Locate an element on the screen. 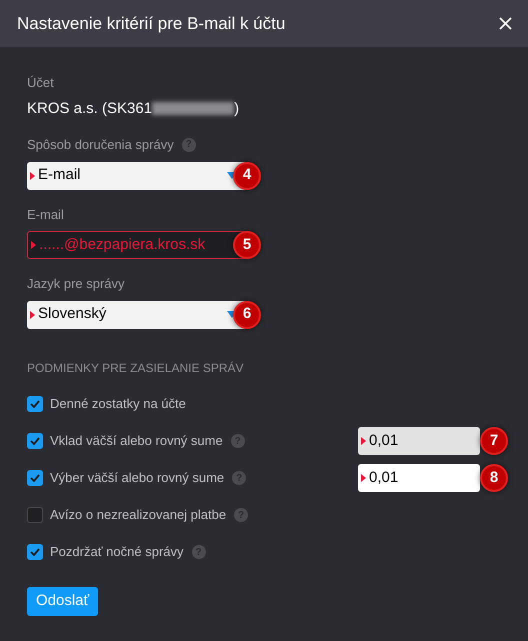 The height and width of the screenshot is (641, 528). option-label: Denné zostatky na účte is located at coordinates (118, 404).